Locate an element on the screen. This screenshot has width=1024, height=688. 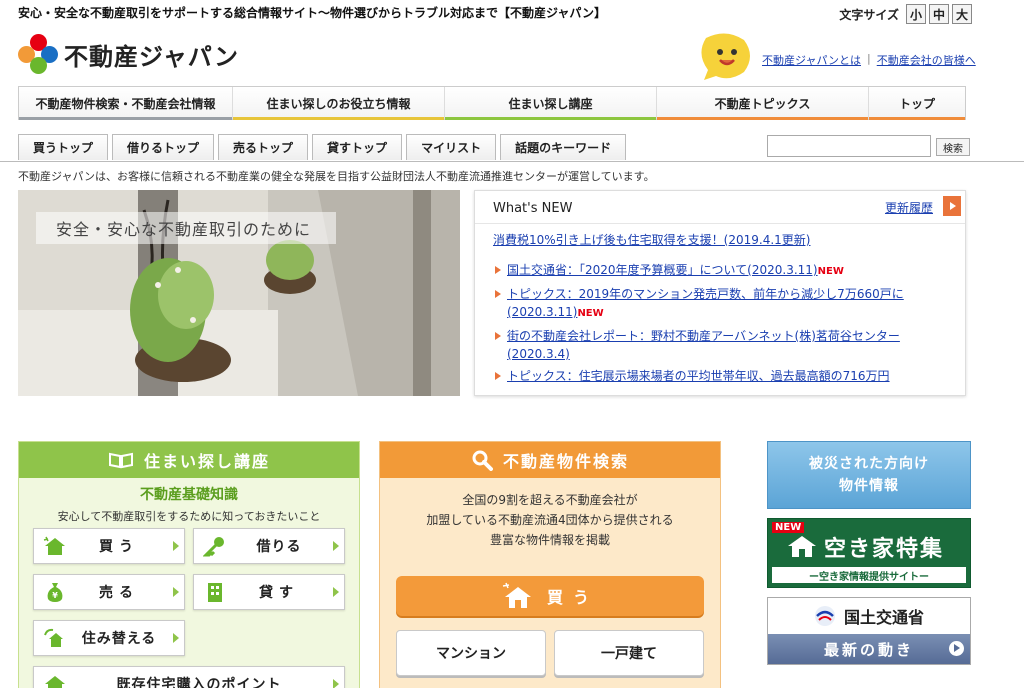
akiya-banner: NEW 空き家特集 ー空き家情報提供サイトー is located at coordinates (869, 553).